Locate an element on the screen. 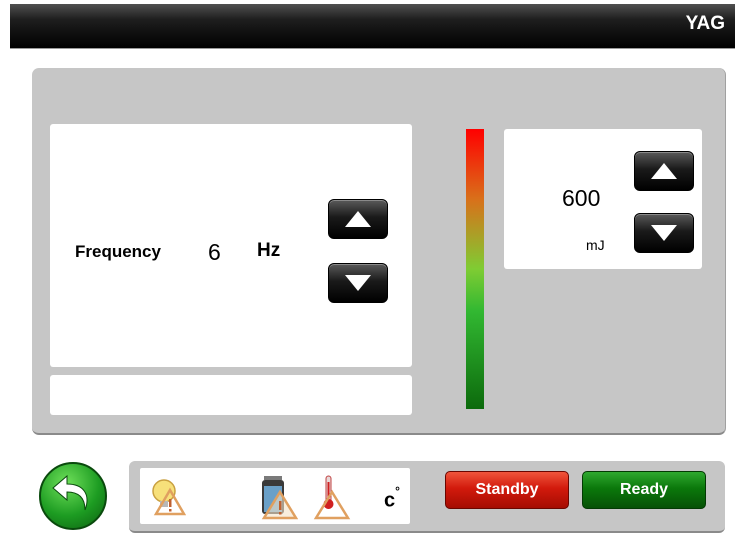 Image resolution: width=735 pixels, height=533 pixels. frequency-label: Frequency is located at coordinates (118, 251).